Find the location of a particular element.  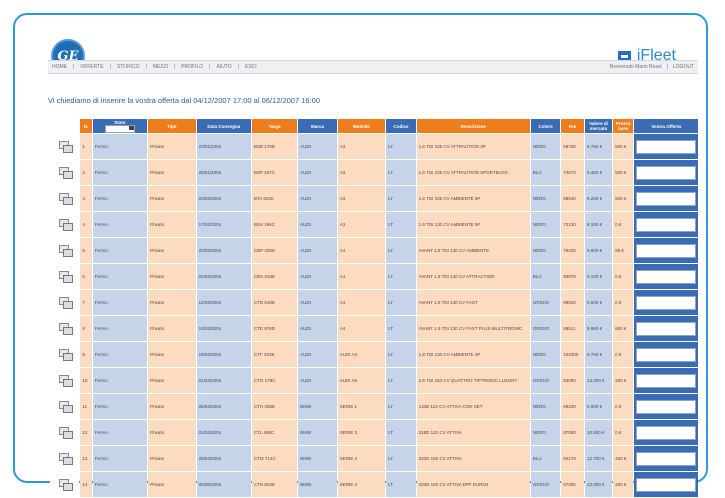

row-color: NERO is located at coordinates (545, 354).